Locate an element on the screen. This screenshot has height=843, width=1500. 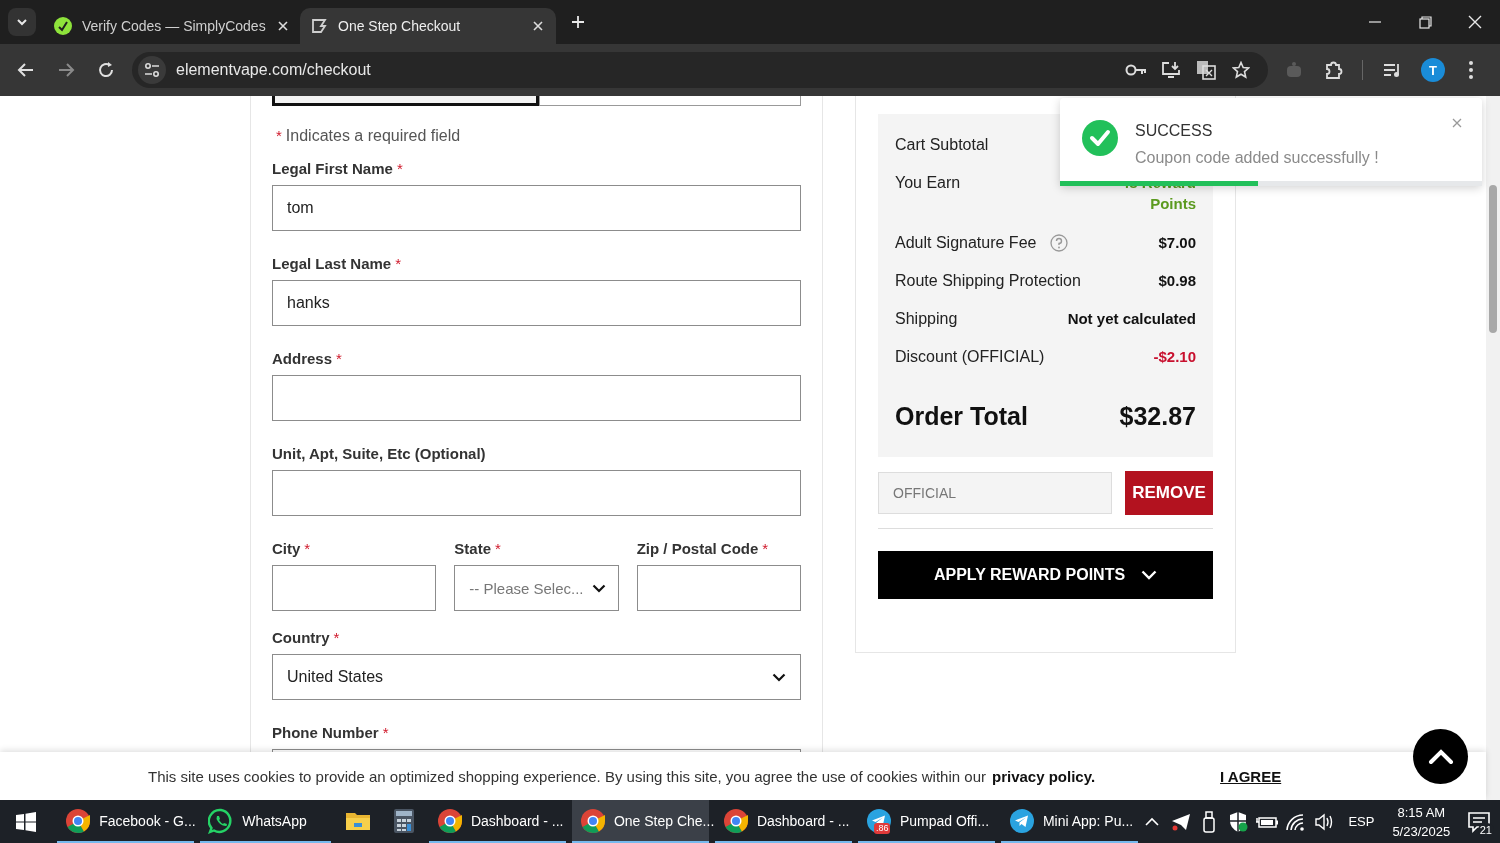
summary-value: $7.00 is located at coordinates (1177, 242).